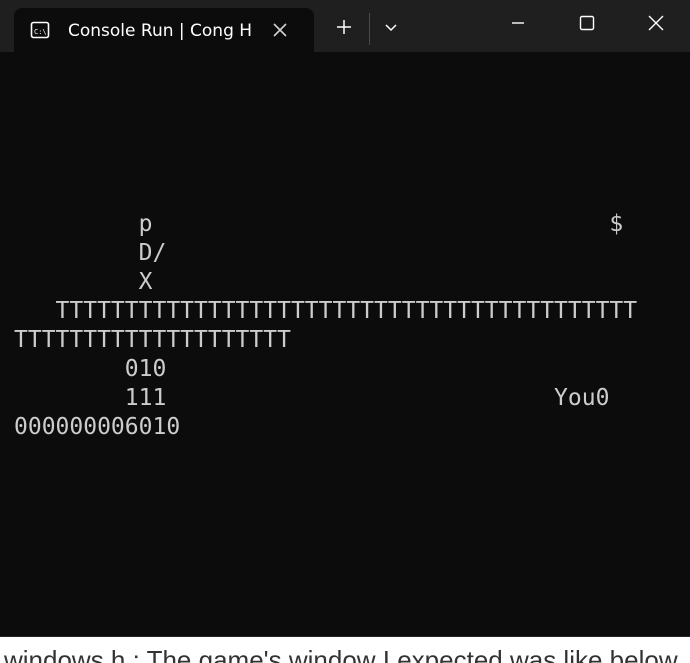  I want to click on tab-console-run: C:\ Console Run | Cong H, so click(164, 30).